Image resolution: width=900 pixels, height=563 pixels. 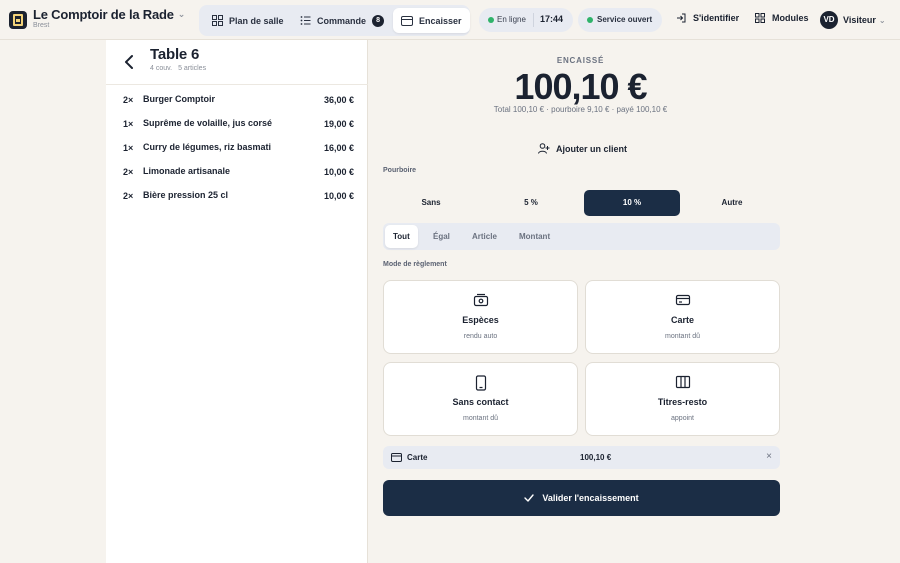 I want to click on service-label: Service ouvert, so click(x=625, y=19).